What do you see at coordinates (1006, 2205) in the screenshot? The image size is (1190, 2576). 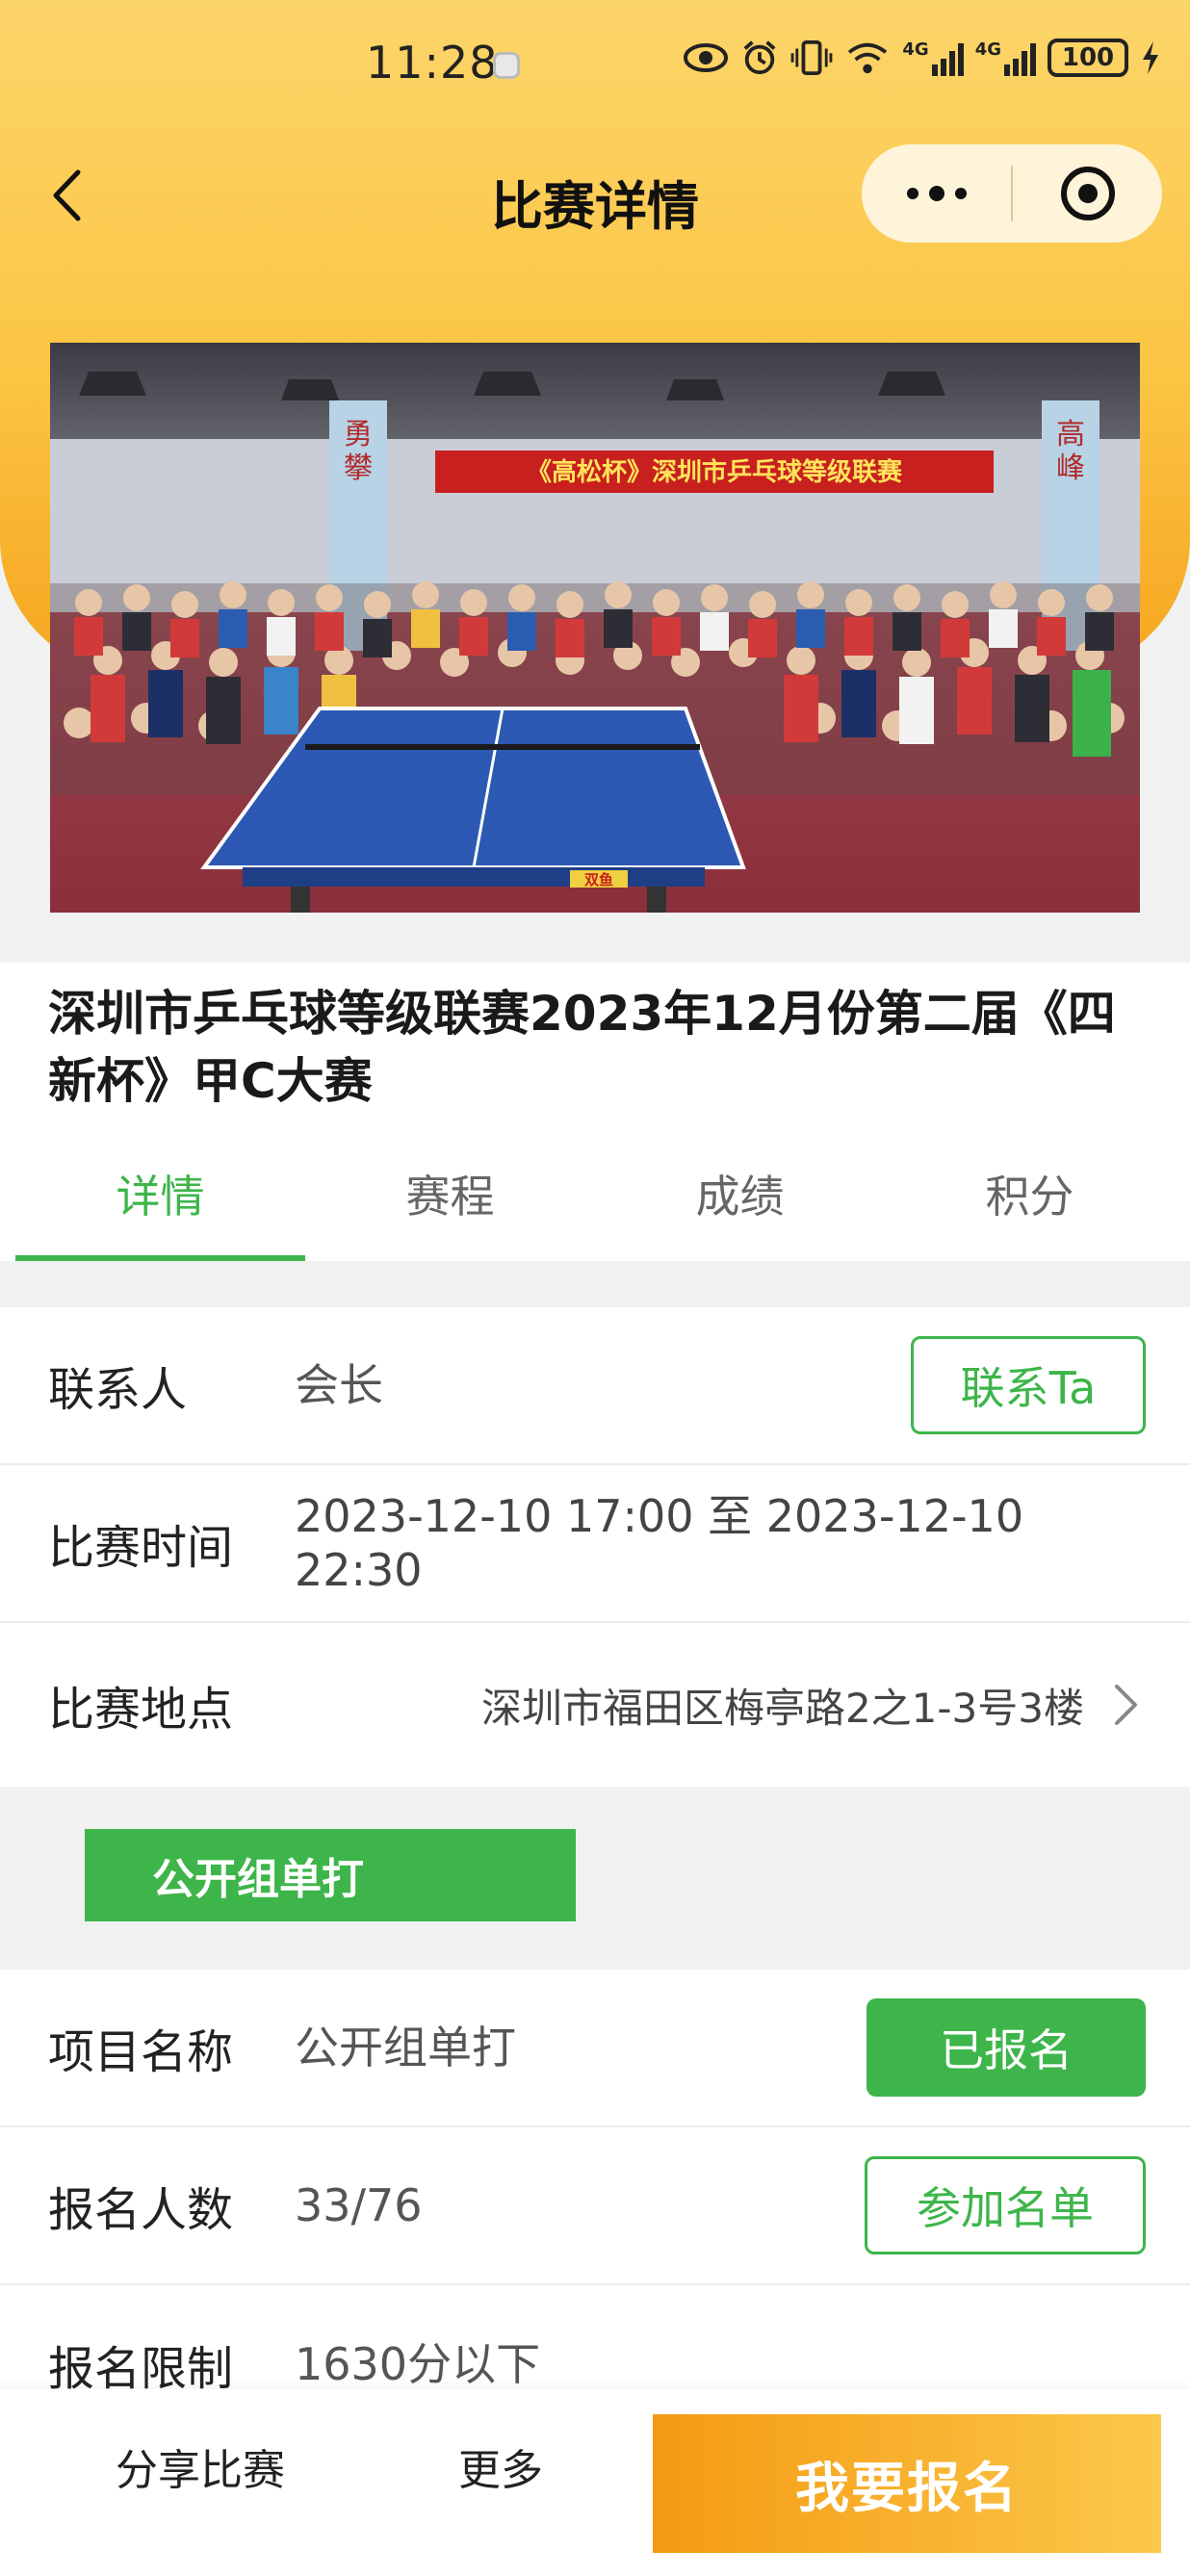 I see `participant-list-button: 参加名单` at bounding box center [1006, 2205].